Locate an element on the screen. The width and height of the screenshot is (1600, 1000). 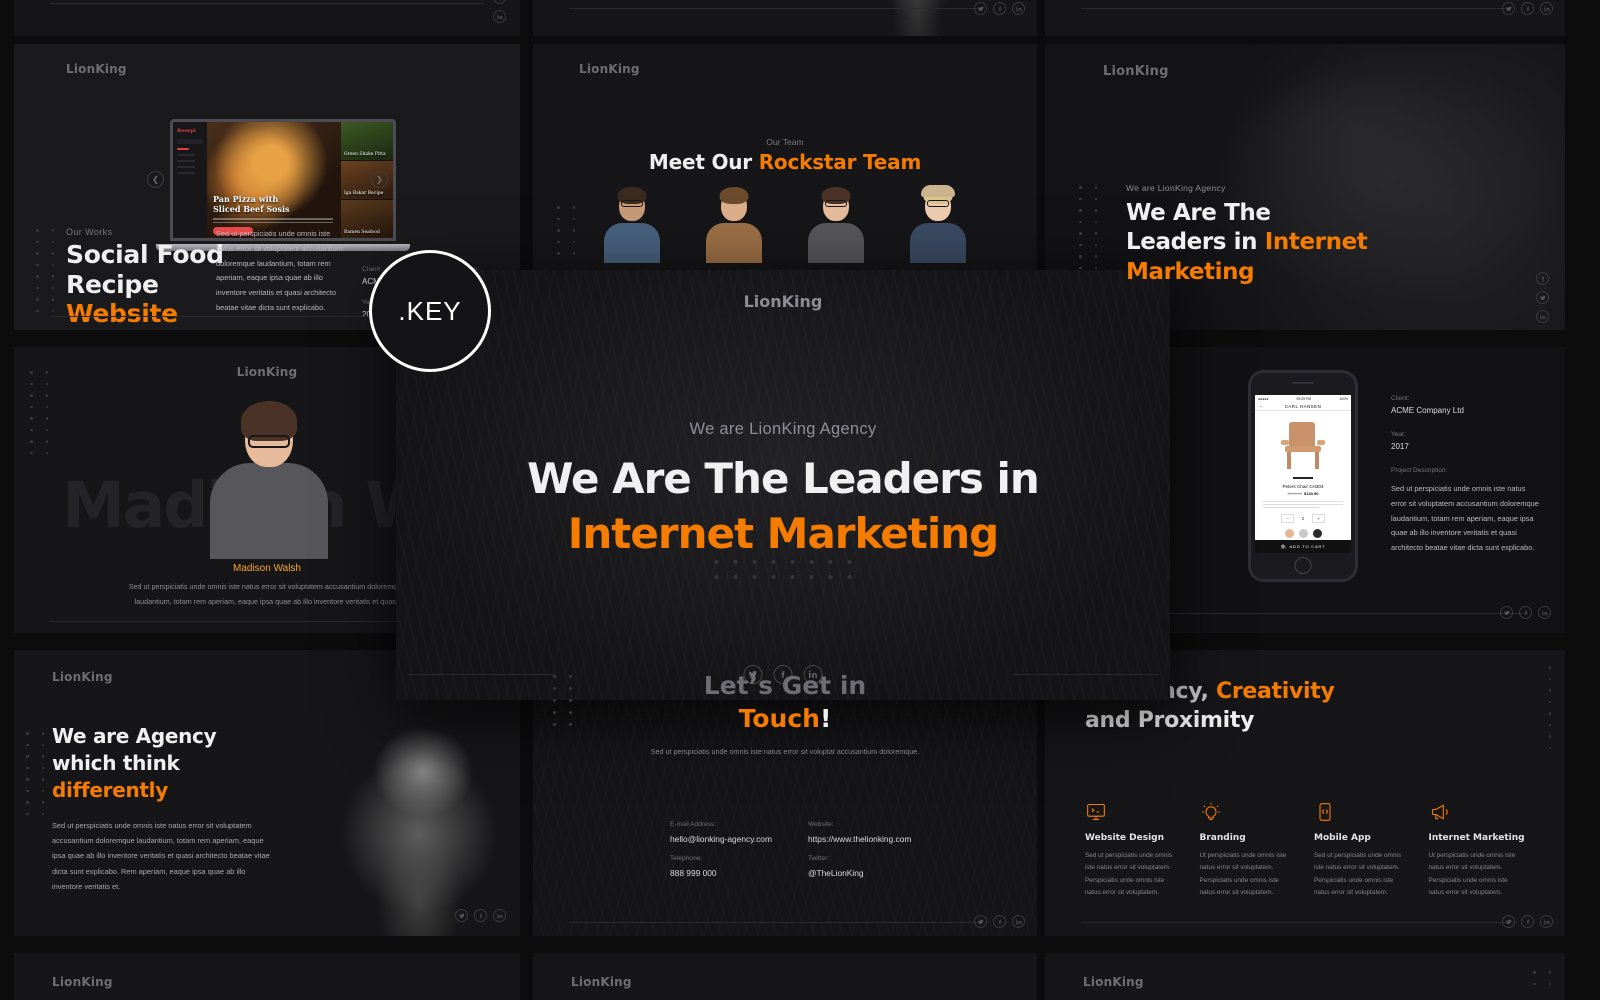
feature-title: Mobile App is located at coordinates (1342, 838).